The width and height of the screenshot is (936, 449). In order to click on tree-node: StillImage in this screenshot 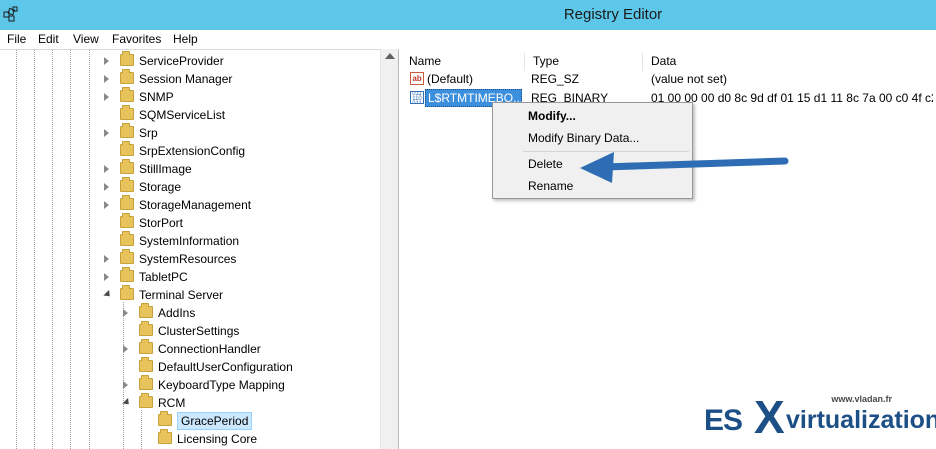, I will do `click(189, 168)`.